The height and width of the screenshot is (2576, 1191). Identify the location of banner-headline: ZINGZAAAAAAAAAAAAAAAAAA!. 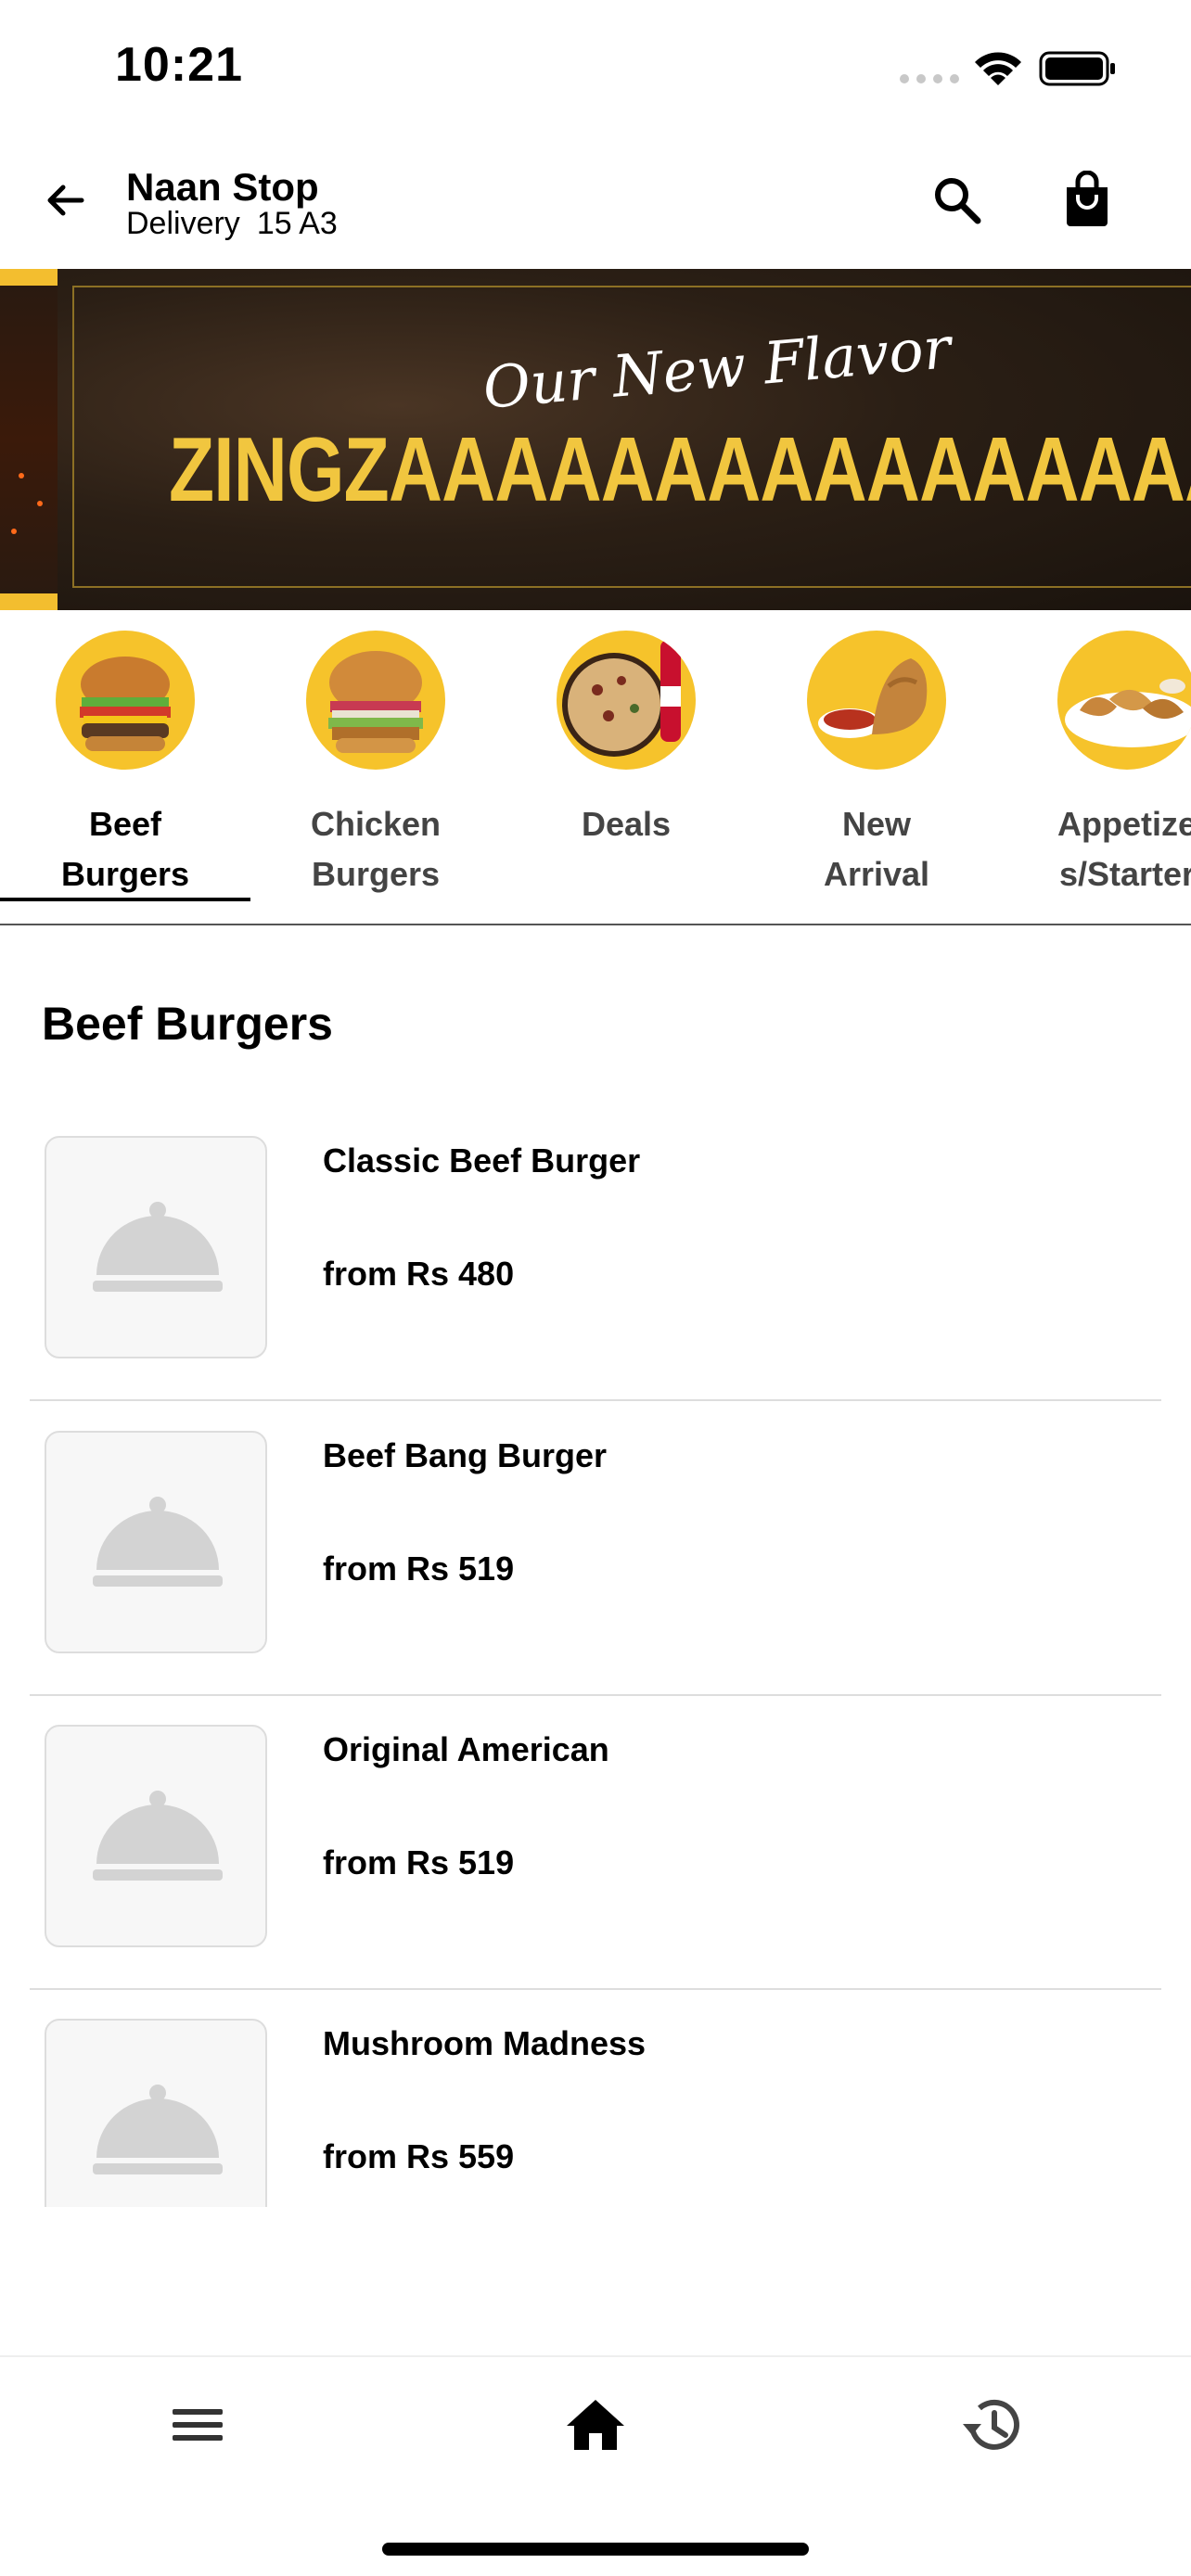
(680, 469).